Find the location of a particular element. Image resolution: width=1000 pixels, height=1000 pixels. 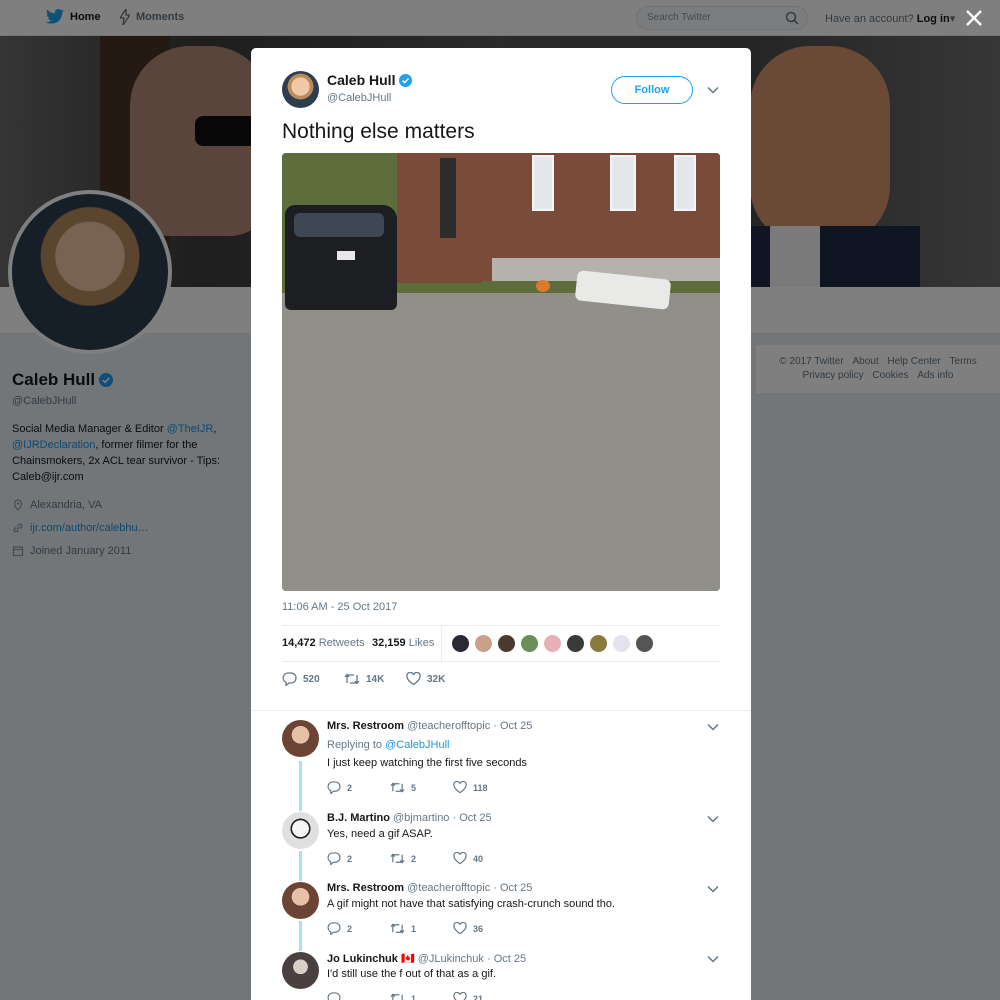

tweet-text: Nothing else matters is located at coordinates (378, 131).